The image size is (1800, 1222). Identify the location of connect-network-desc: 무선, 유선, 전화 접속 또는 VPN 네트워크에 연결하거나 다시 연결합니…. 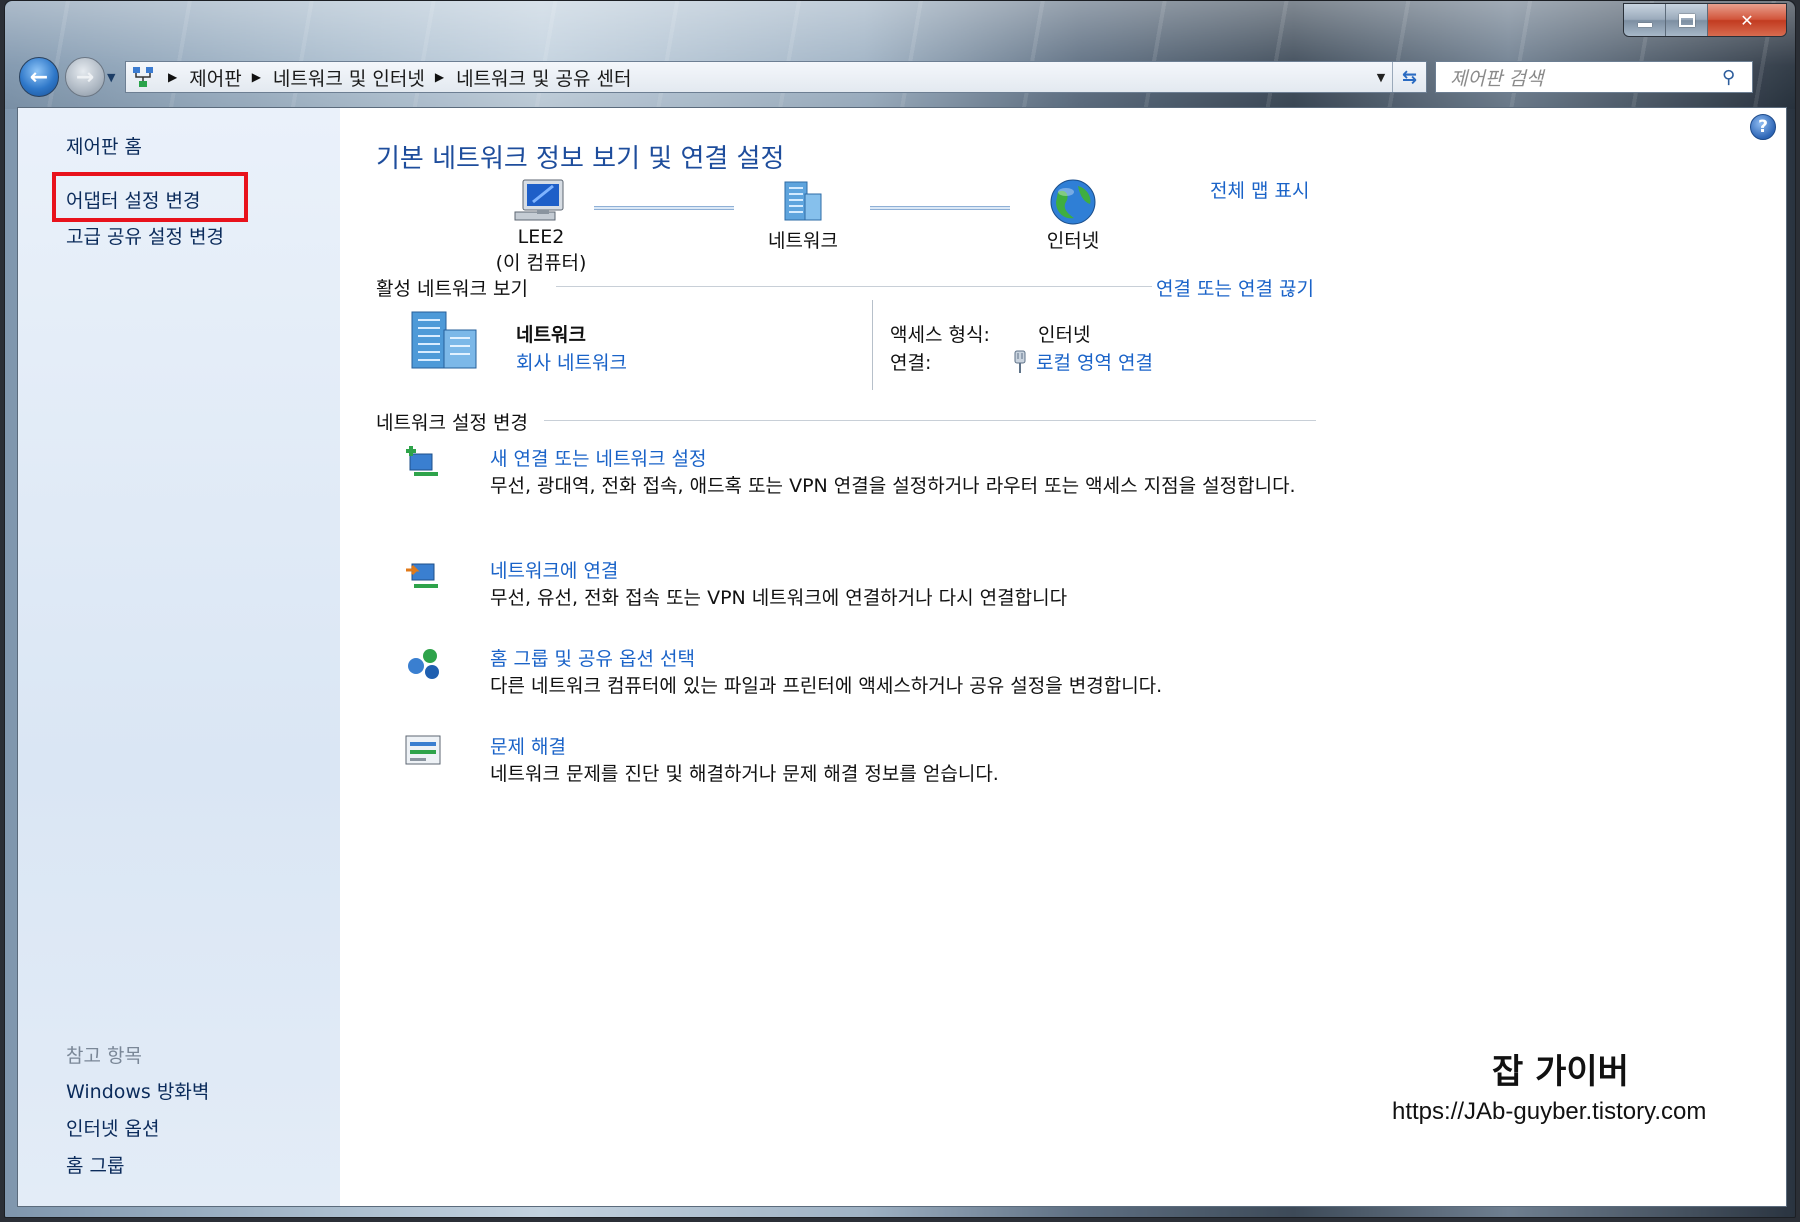
(779, 598).